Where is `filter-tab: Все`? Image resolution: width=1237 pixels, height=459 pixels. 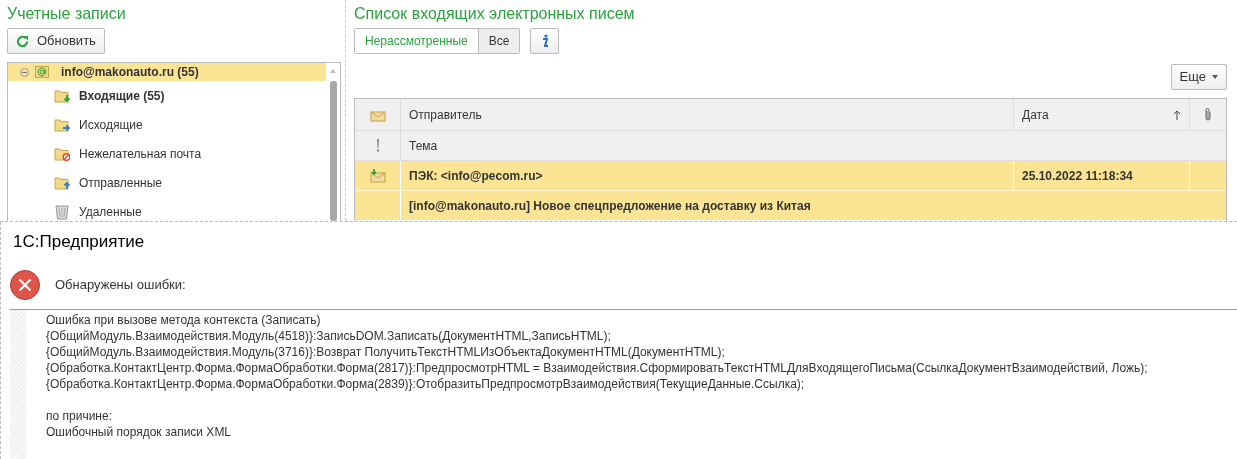 filter-tab: Все is located at coordinates (498, 41).